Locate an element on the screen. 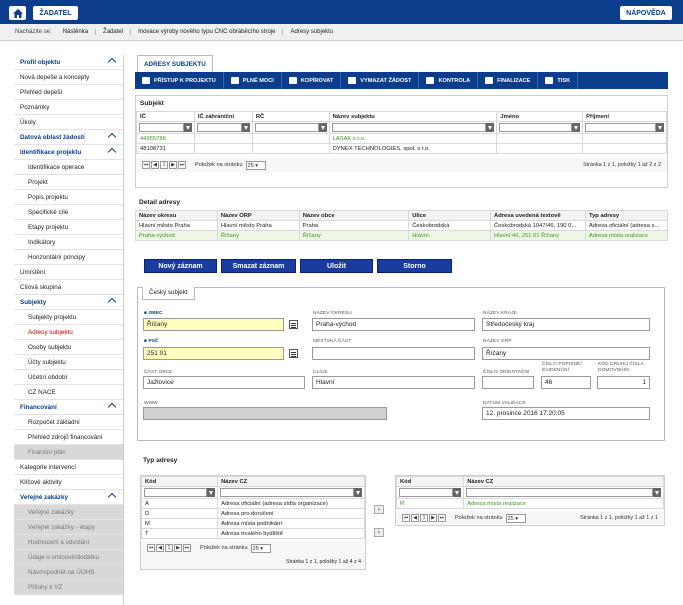 The width and height of the screenshot is (683, 605). table-row: M Adresa místa podnikání is located at coordinates (252, 523).